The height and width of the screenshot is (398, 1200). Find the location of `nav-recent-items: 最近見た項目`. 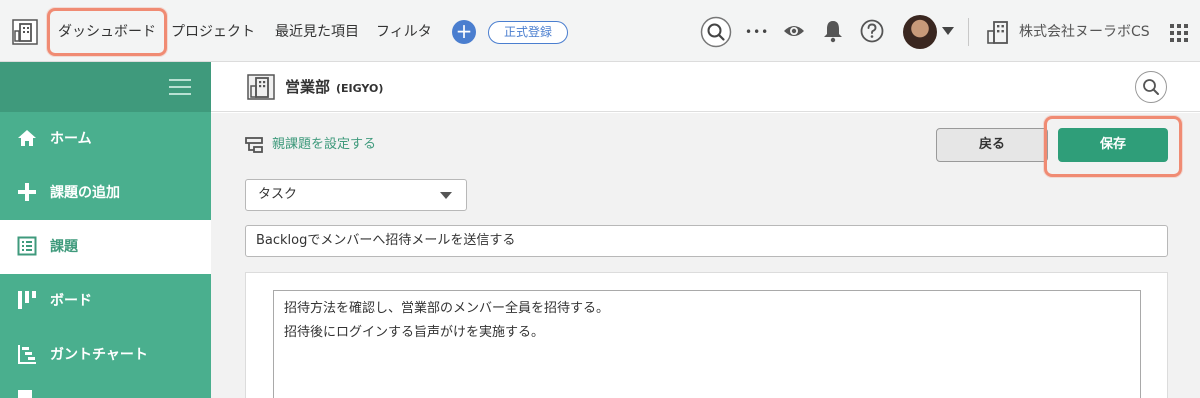

nav-recent-items: 最近見た項目 is located at coordinates (317, 32).